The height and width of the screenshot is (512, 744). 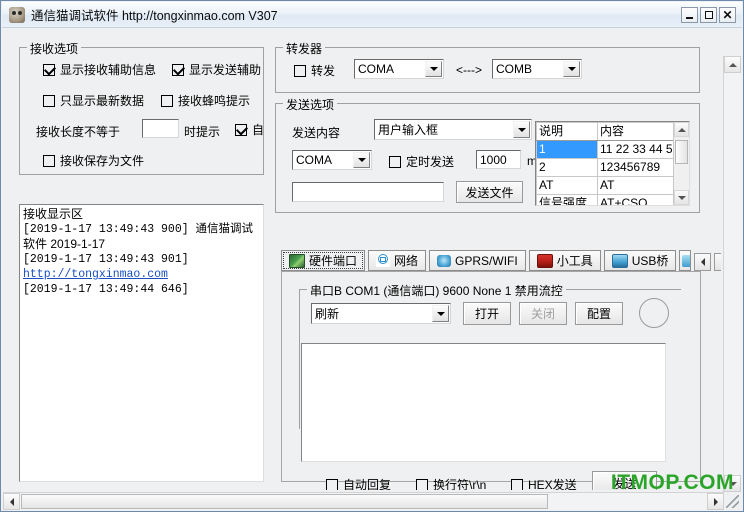 I want to click on checkbox-label: 转发, so click(x=323, y=71).